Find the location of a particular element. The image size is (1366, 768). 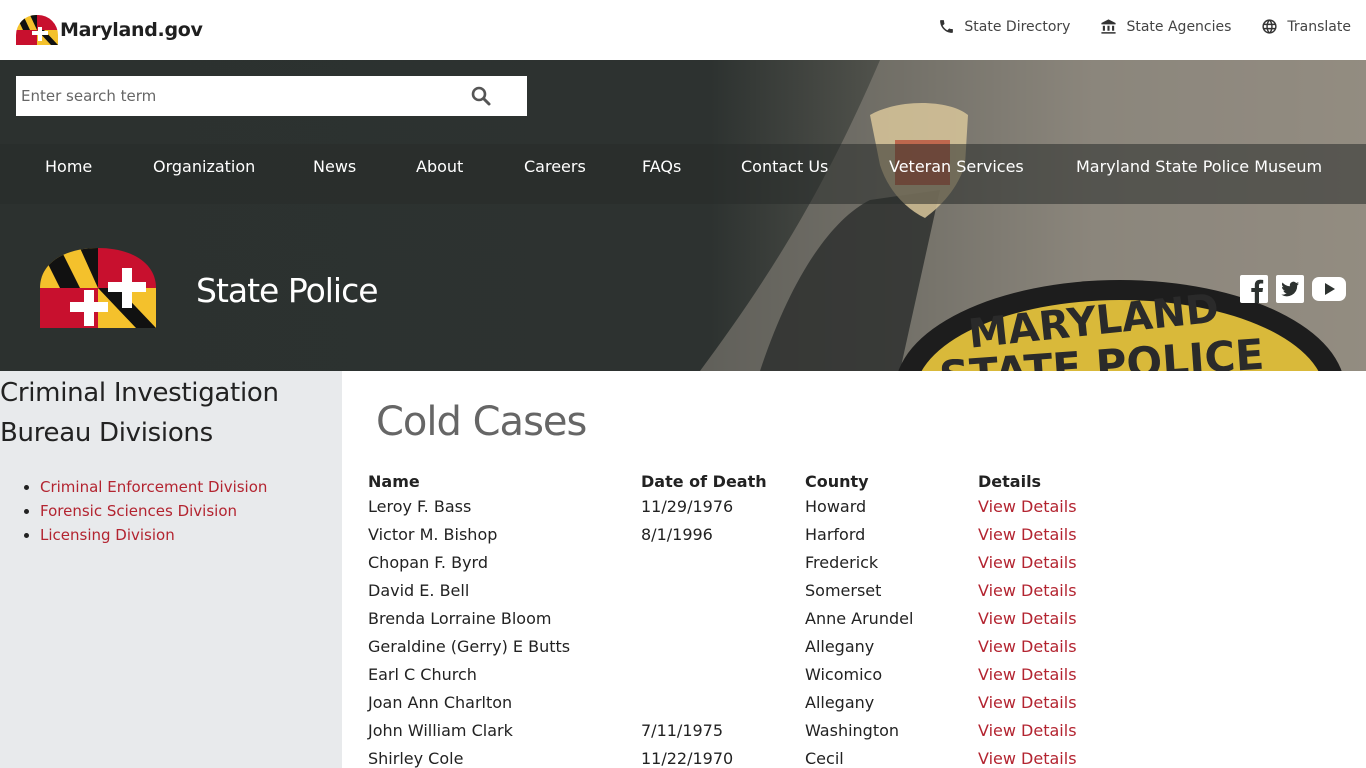

case-name: Earl C Church is located at coordinates (422, 674).